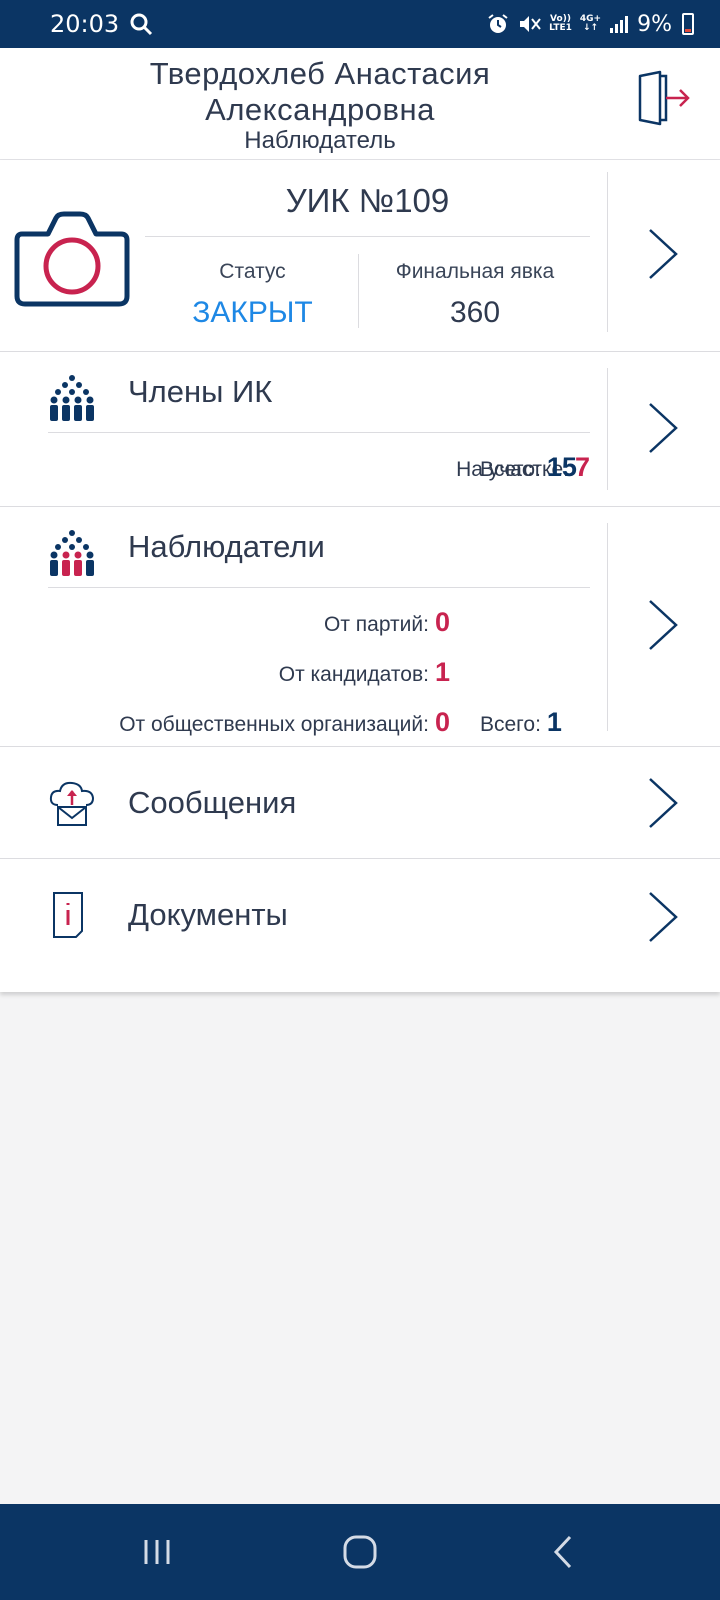 The image size is (720, 1600). Describe the element at coordinates (376, 624) in the screenshot. I see `observers-parties-label: От партий:` at that location.